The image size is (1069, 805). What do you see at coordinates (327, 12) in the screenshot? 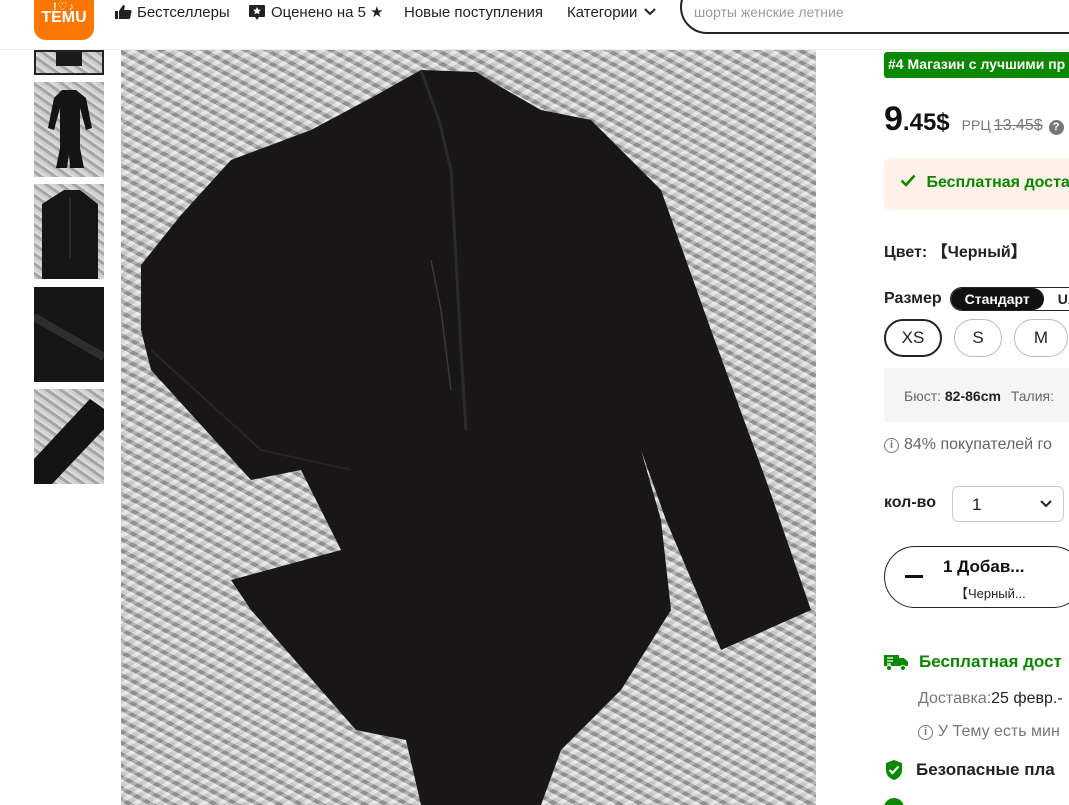
I see `nav-top-rated-label: Оценено на 5 ★` at bounding box center [327, 12].